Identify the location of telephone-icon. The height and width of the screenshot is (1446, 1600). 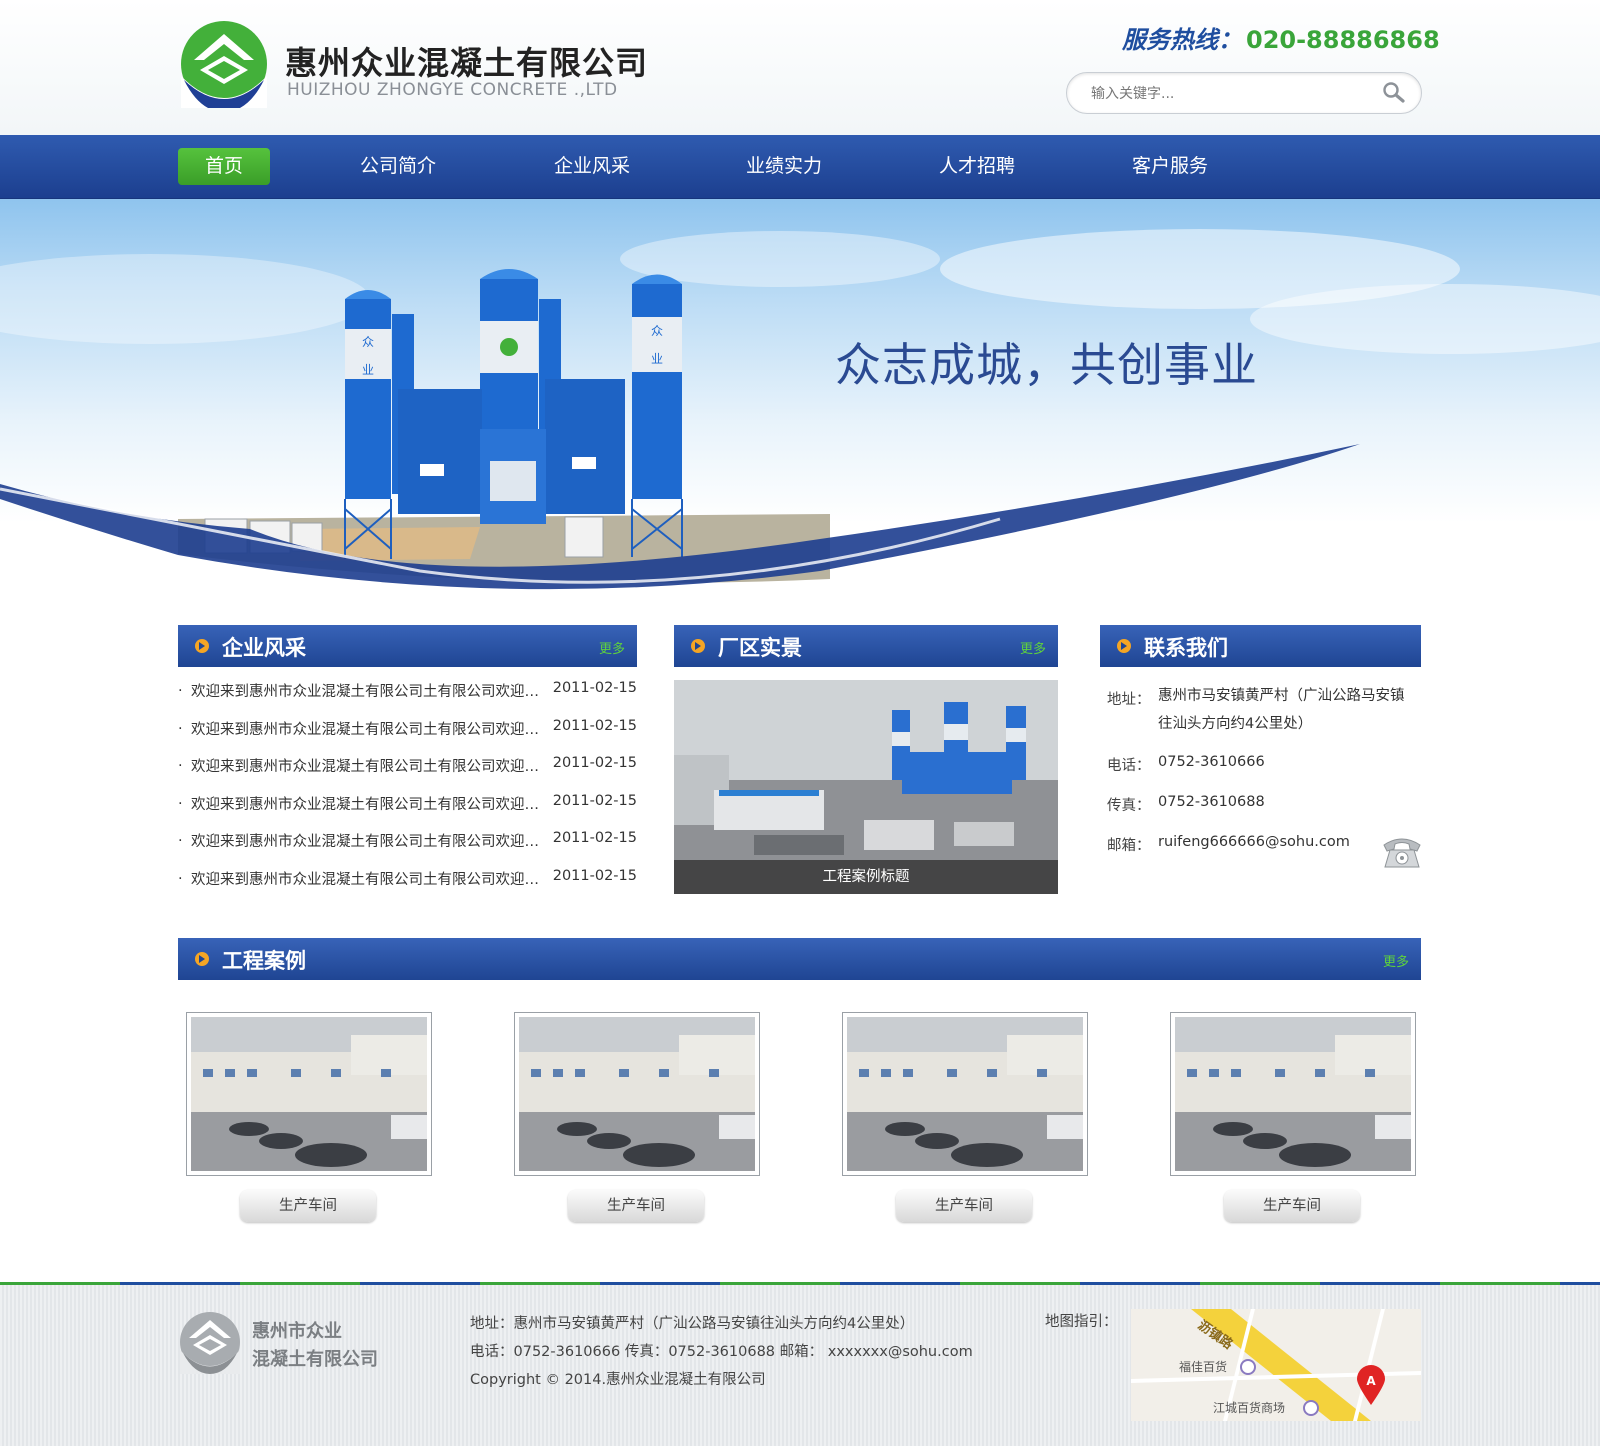
(1402, 853).